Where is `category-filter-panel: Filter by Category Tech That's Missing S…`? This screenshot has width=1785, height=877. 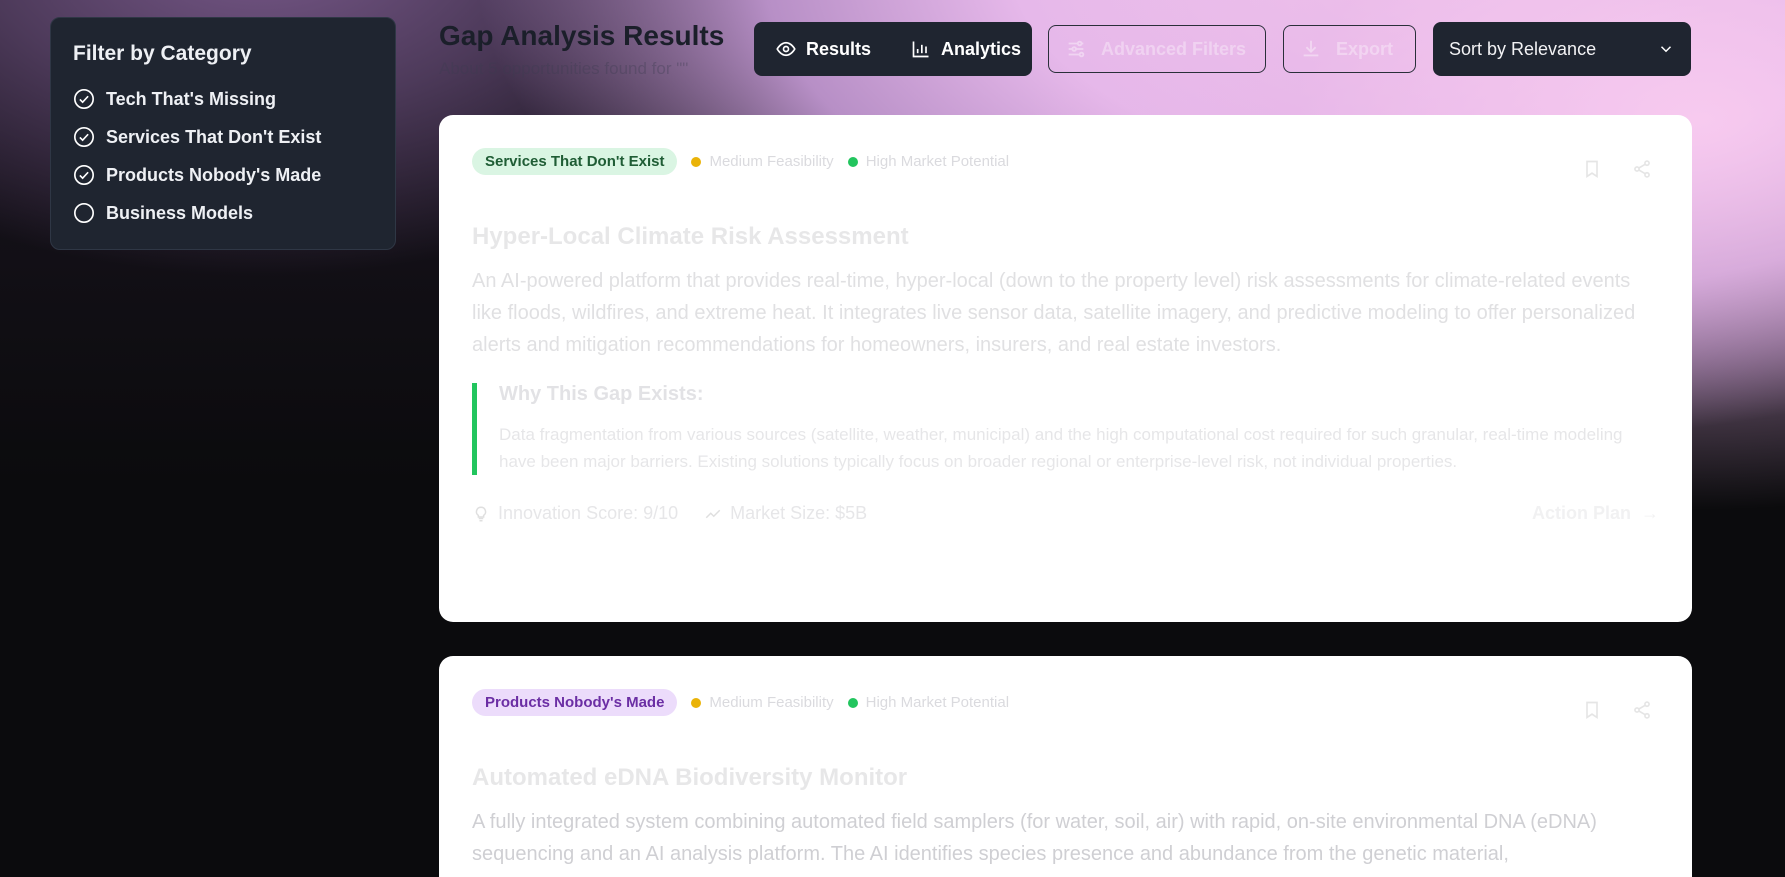 category-filter-panel: Filter by Category Tech That's Missing S… is located at coordinates (223, 133).